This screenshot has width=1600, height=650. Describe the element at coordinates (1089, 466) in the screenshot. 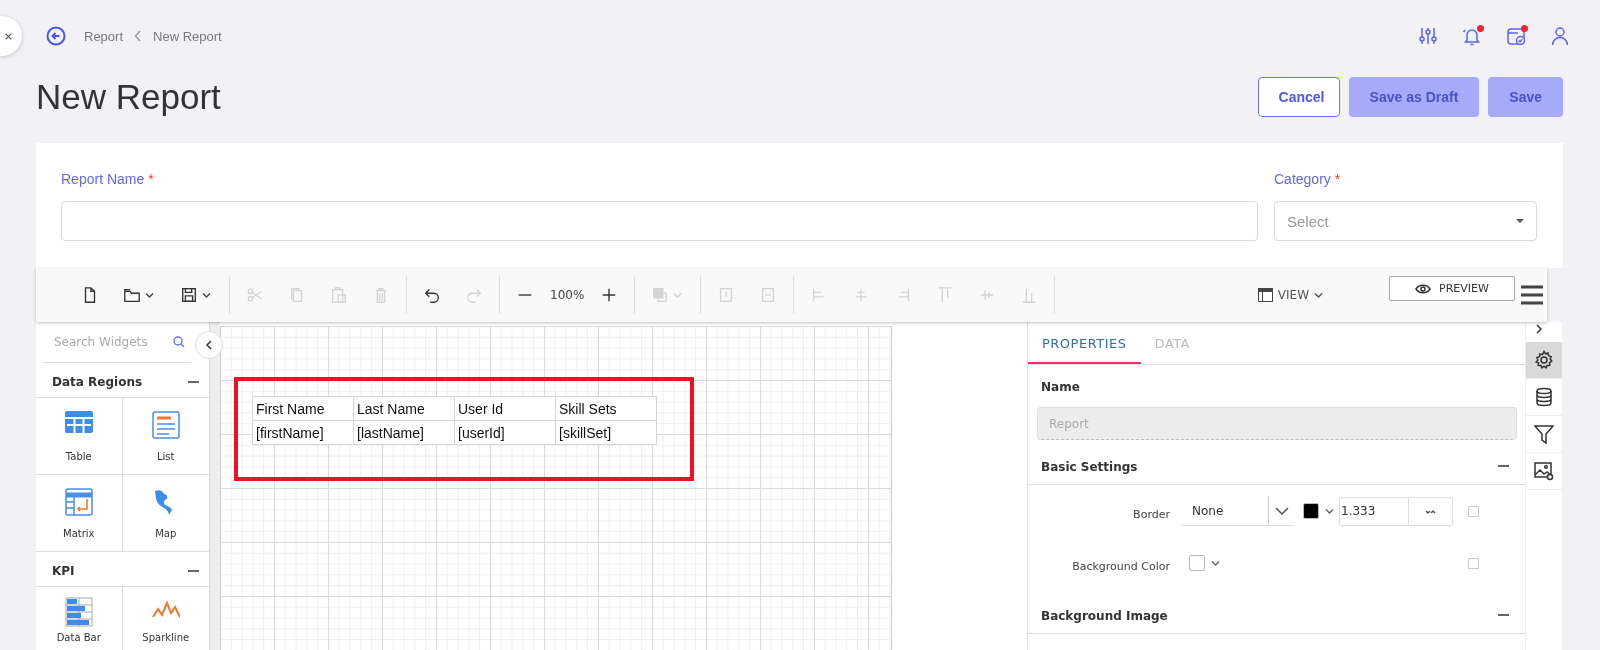

I see `section-title: Basic Settings` at that location.